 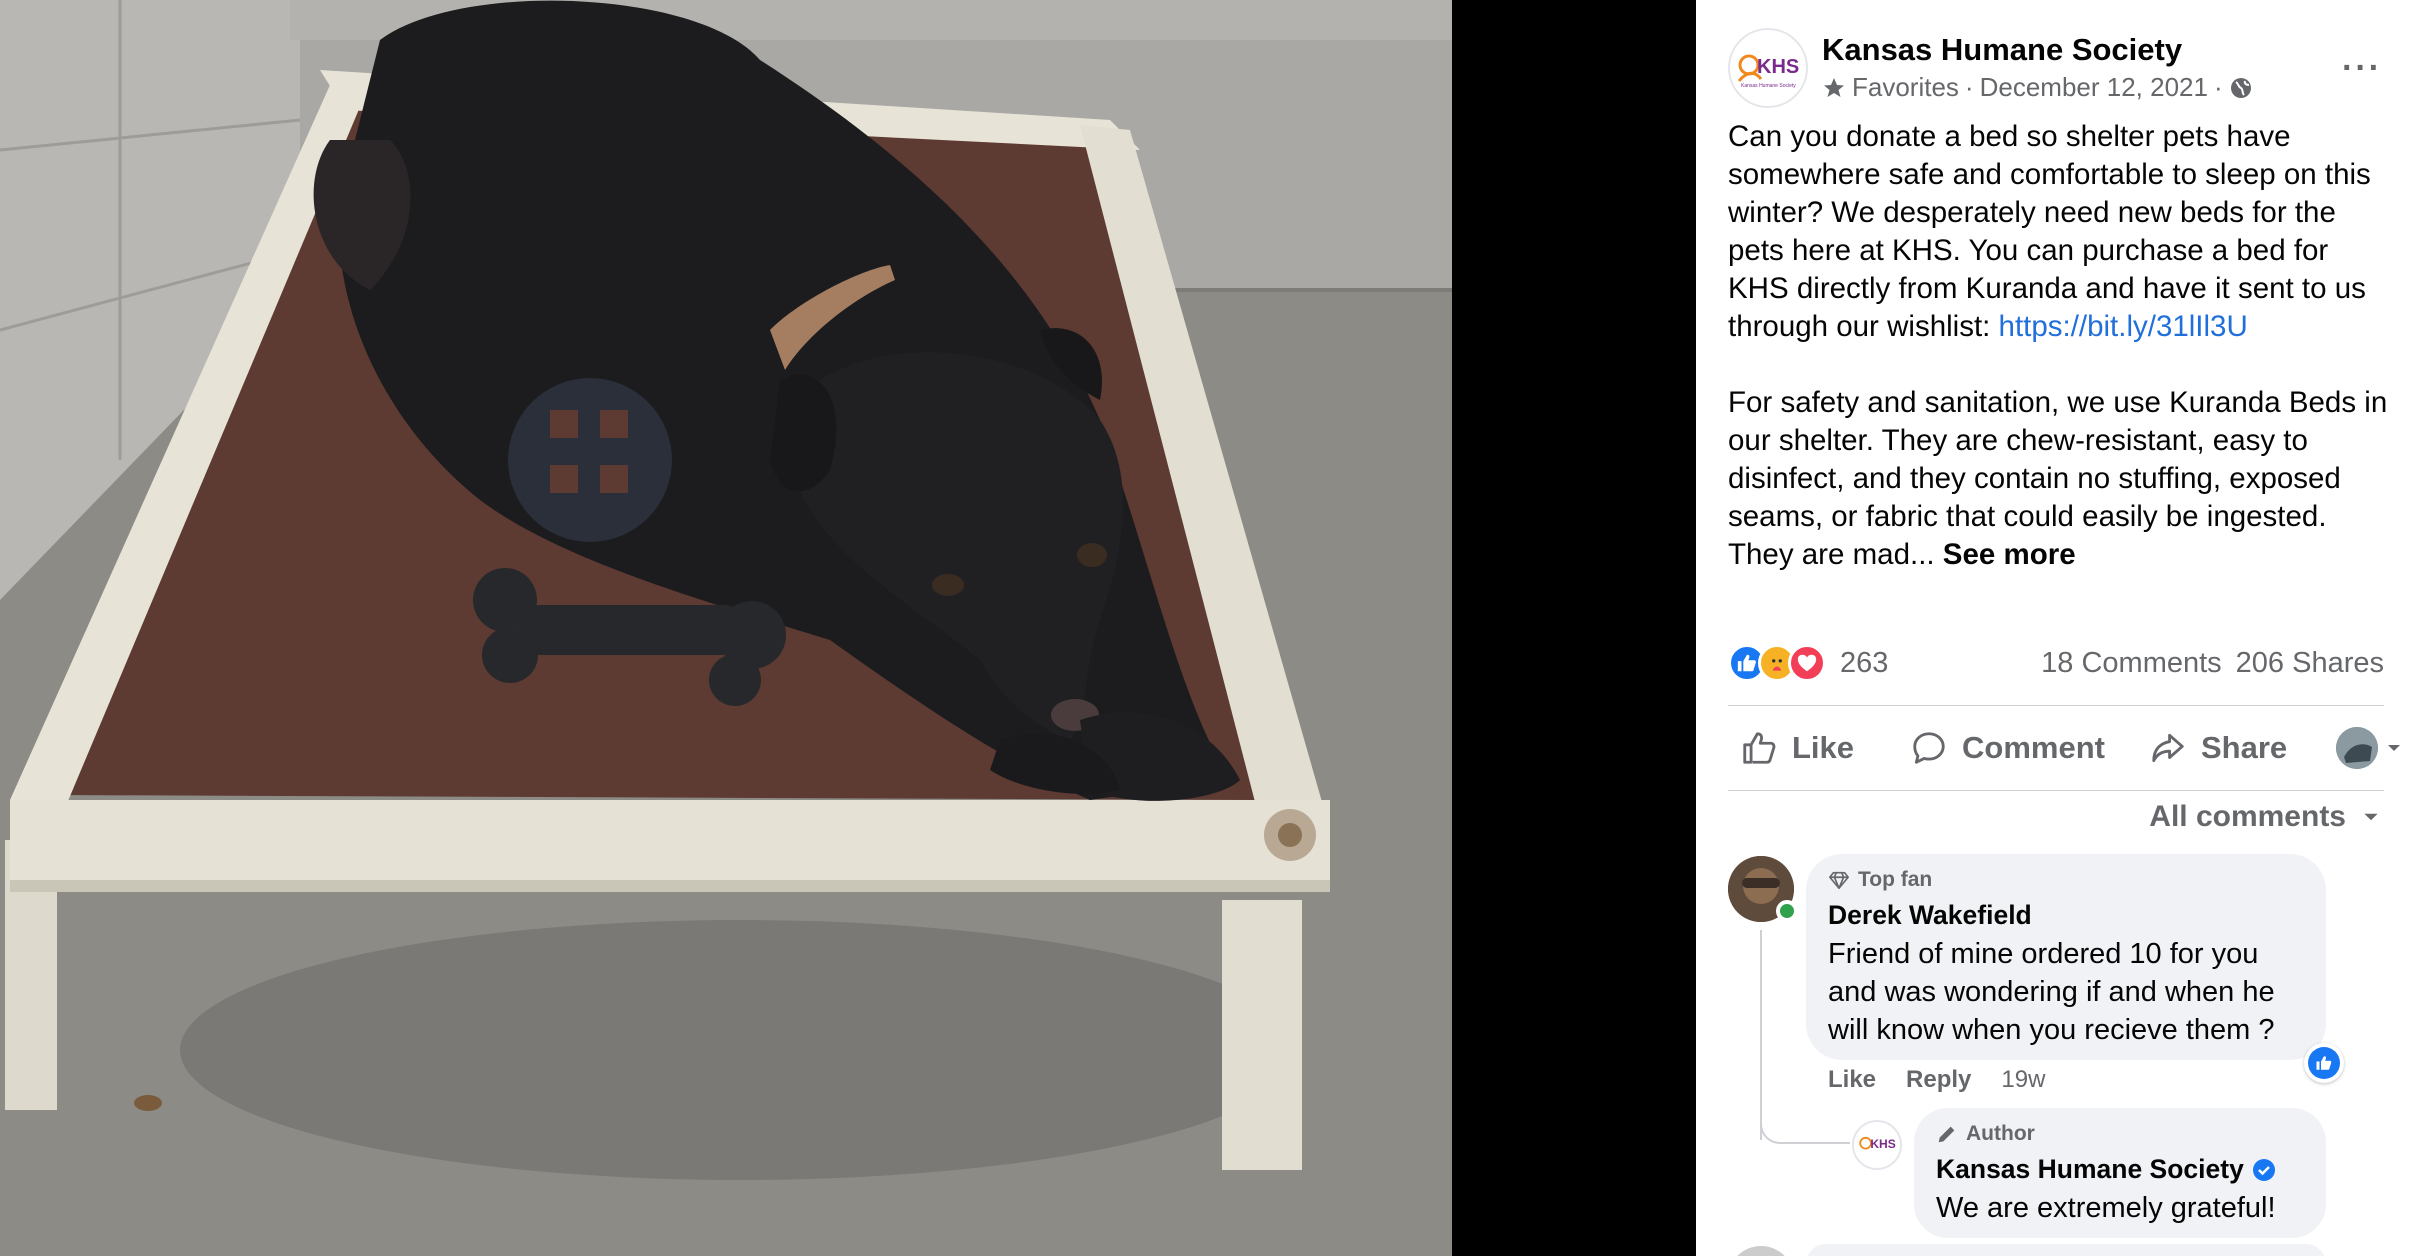 I want to click on online-status-dot, so click(x=1787, y=911).